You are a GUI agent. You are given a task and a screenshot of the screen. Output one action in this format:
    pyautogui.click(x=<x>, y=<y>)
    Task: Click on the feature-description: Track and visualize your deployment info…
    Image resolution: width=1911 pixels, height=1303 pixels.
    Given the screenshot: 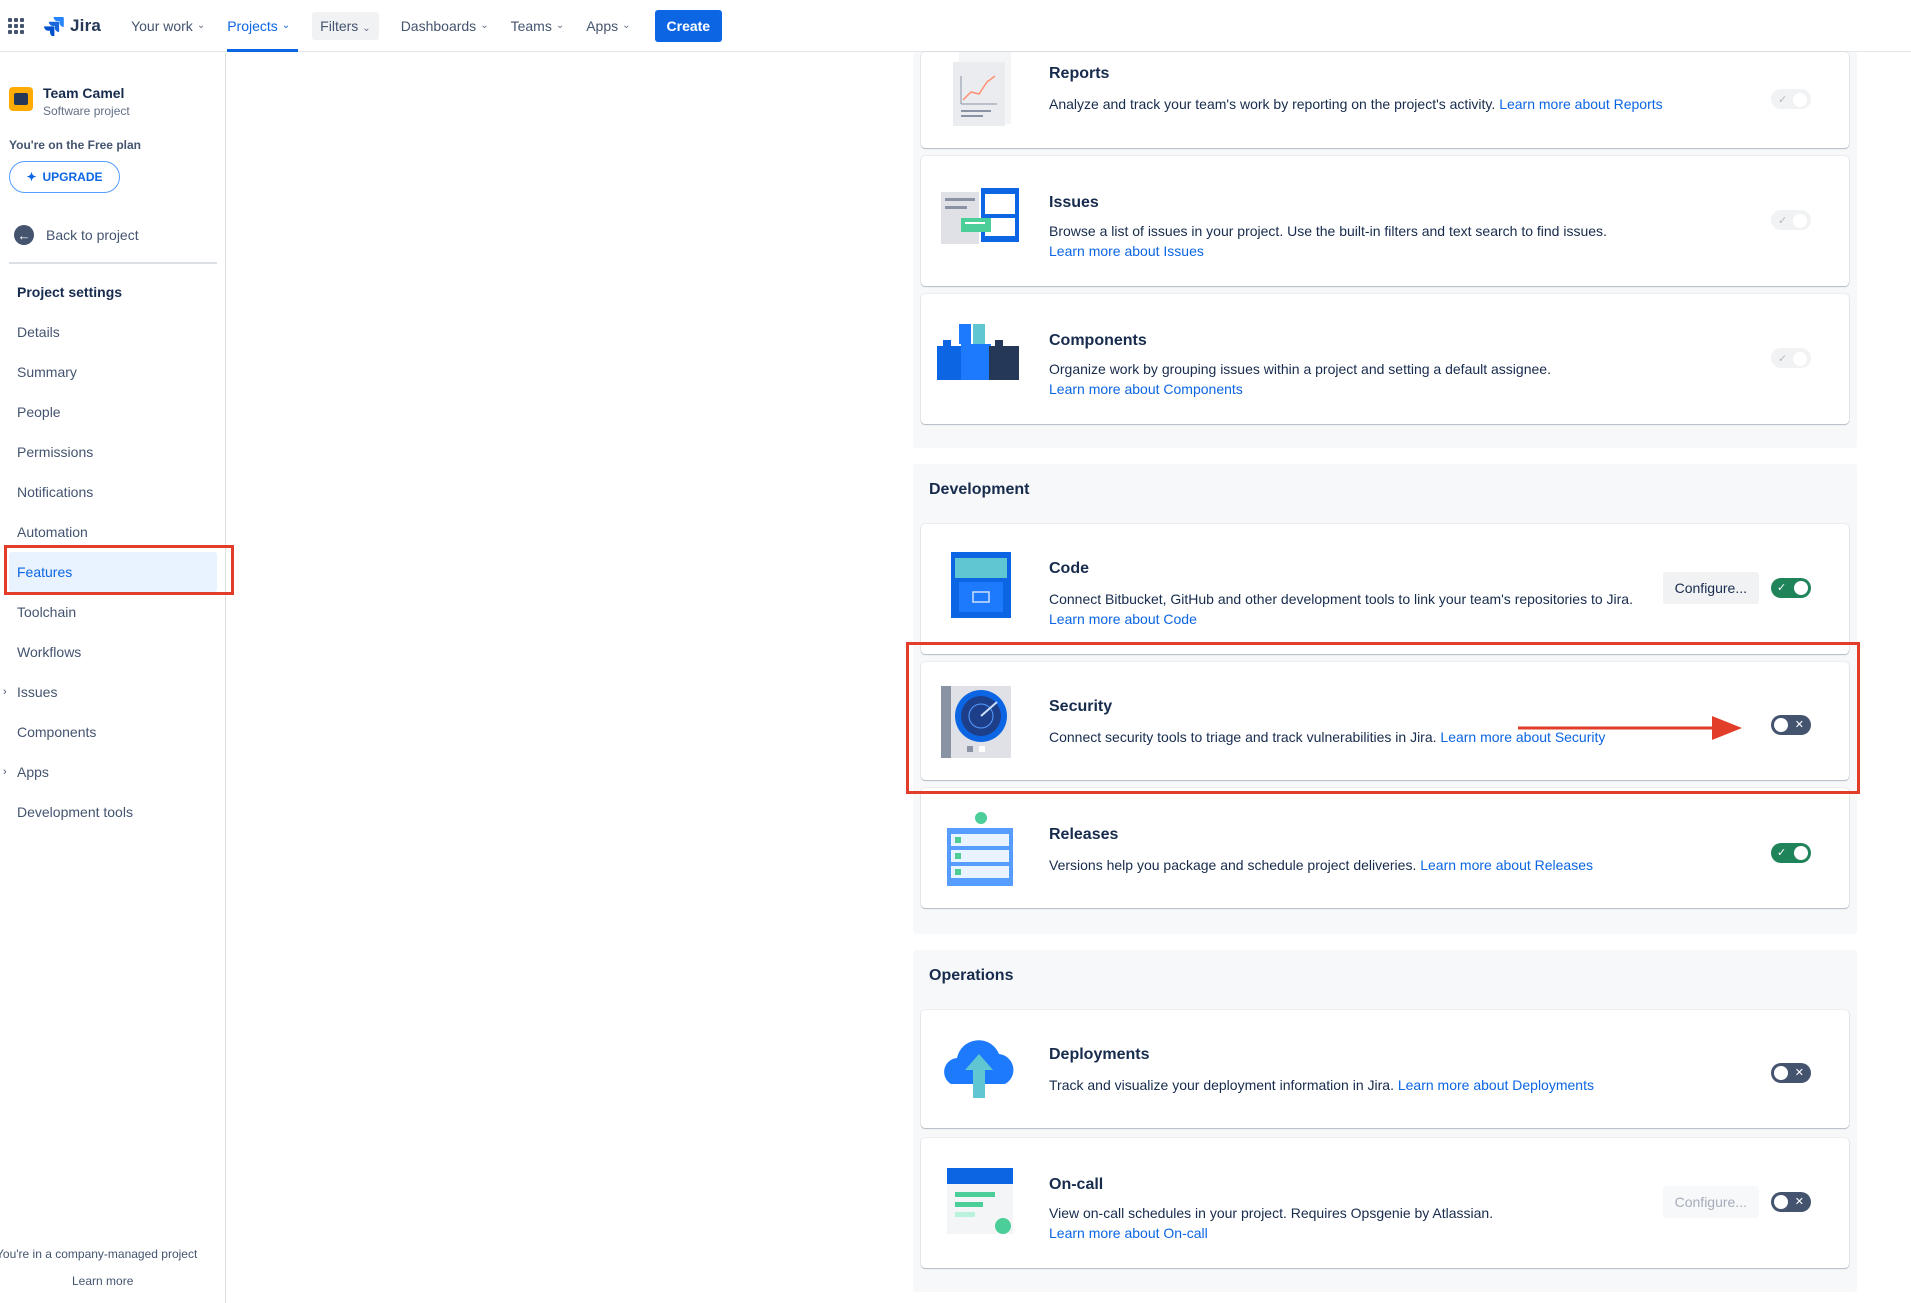 What is the action you would take?
    pyautogui.click(x=1321, y=1085)
    